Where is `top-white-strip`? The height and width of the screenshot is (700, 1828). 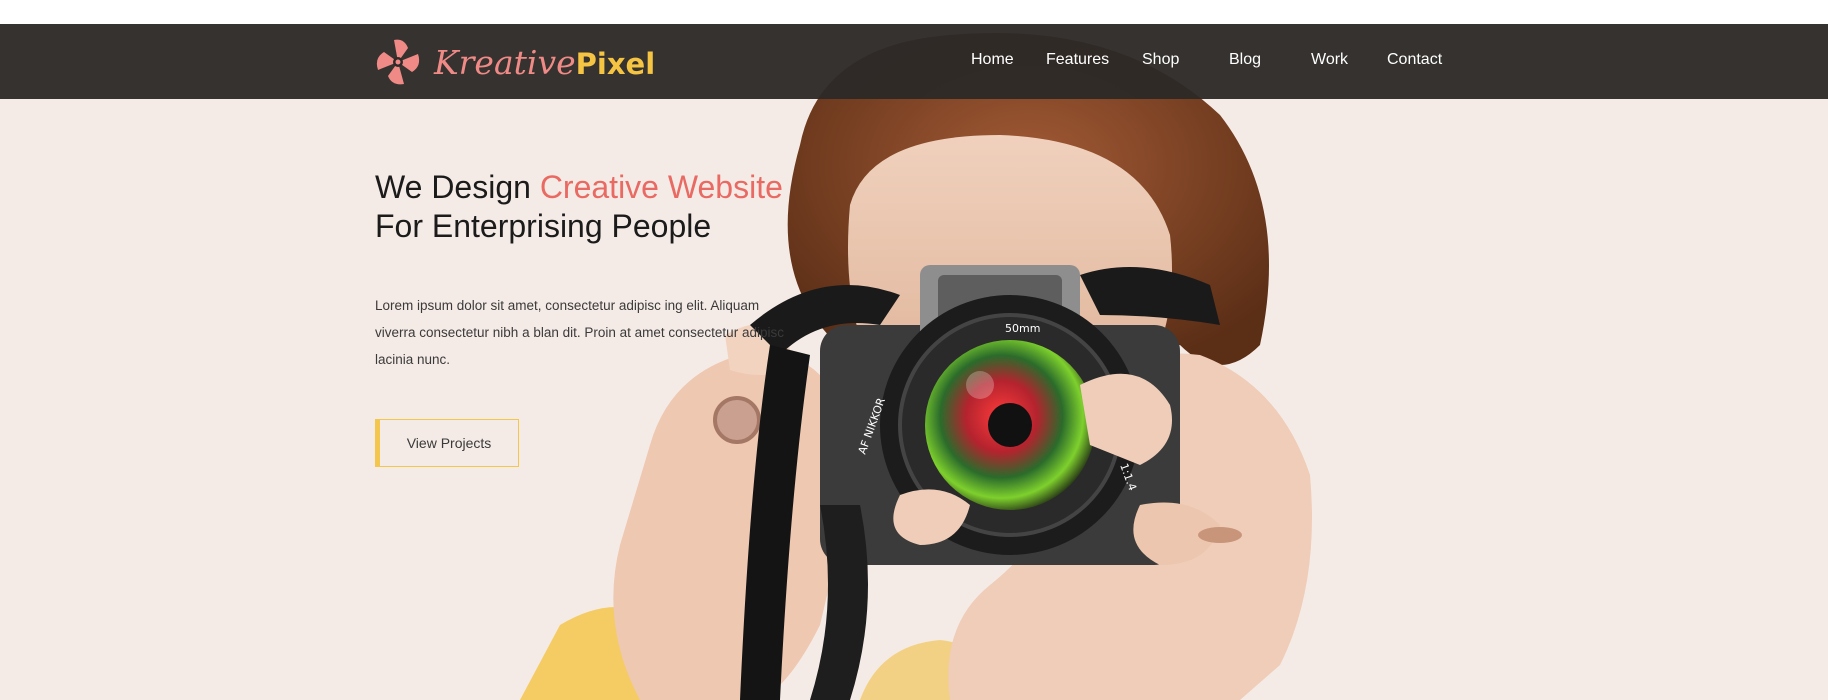 top-white-strip is located at coordinates (914, 12).